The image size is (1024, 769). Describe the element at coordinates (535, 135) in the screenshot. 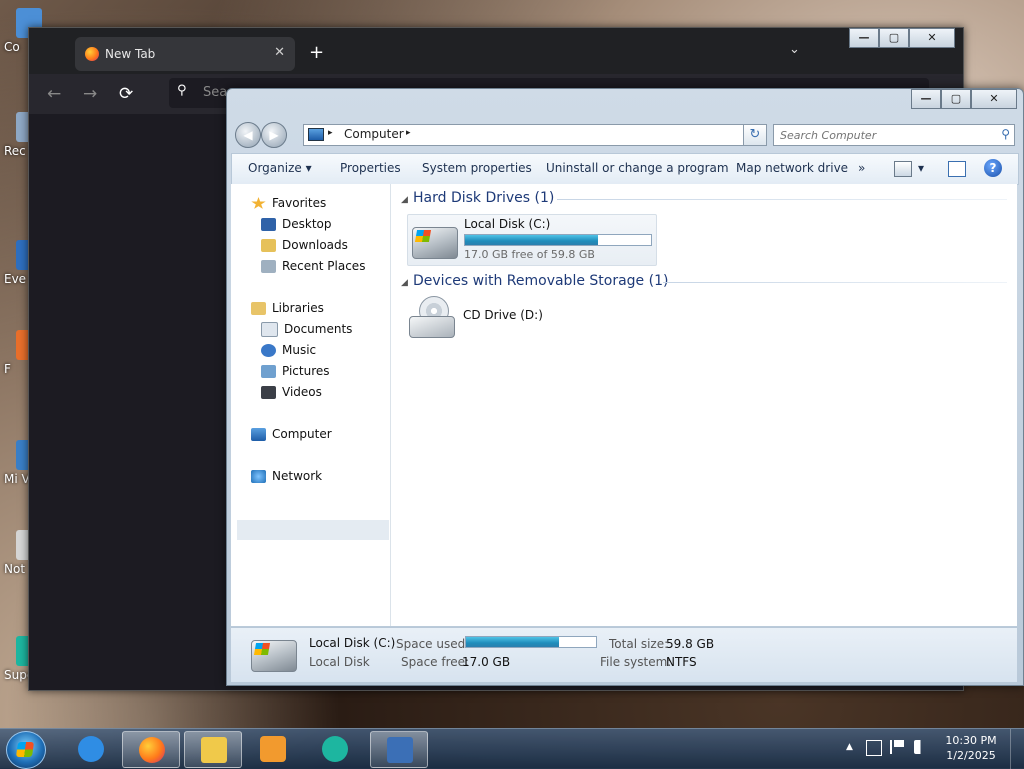

I see `address-bar: ▸ Computer ▸ ▾` at that location.